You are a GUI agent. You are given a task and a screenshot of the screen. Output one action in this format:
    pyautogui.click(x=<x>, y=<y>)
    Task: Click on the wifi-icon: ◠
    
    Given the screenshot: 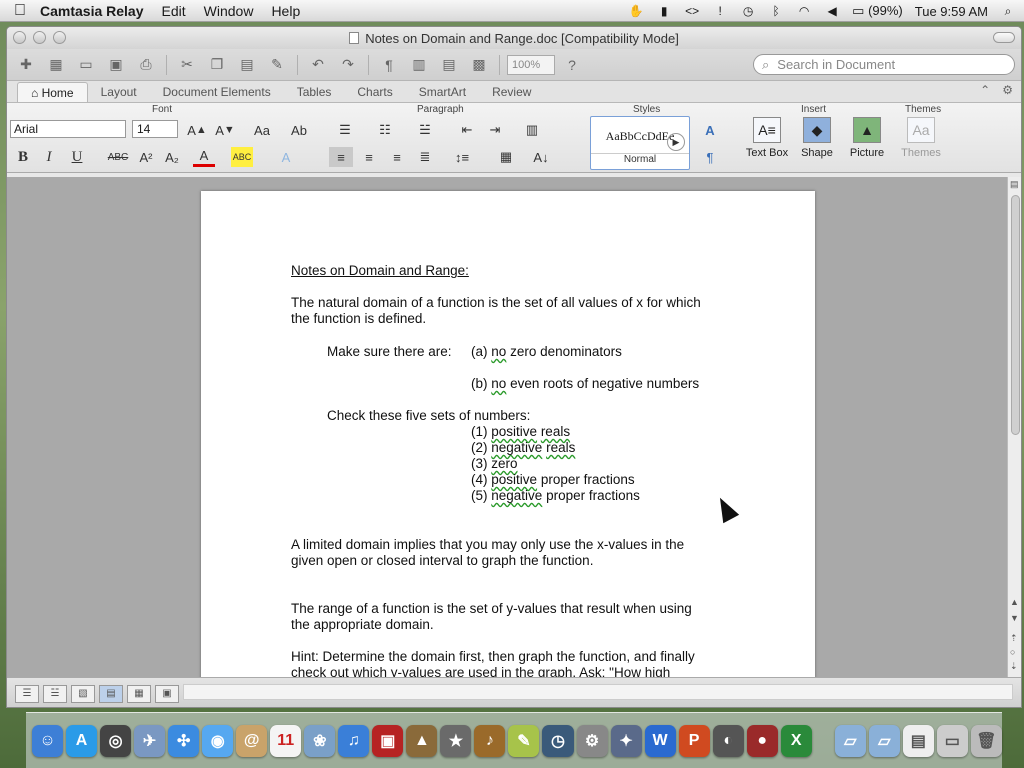 What is the action you would take?
    pyautogui.click(x=804, y=11)
    